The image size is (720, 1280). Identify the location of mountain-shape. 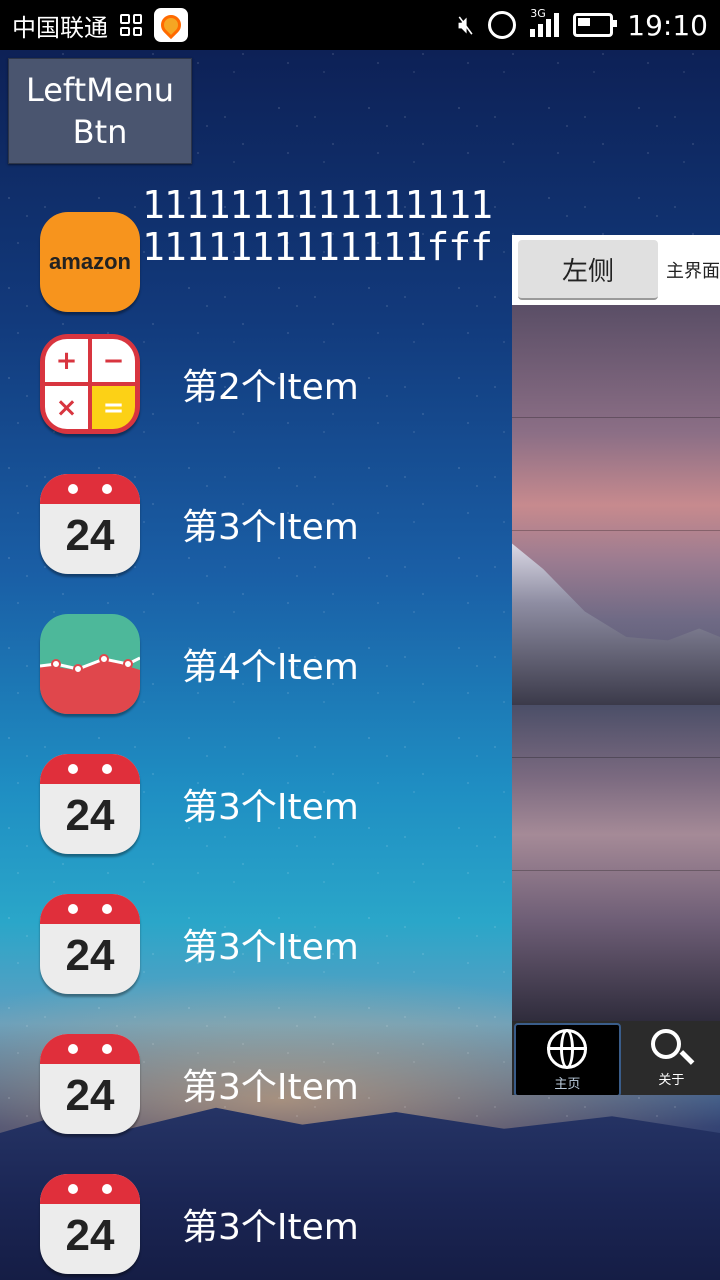
(616, 624).